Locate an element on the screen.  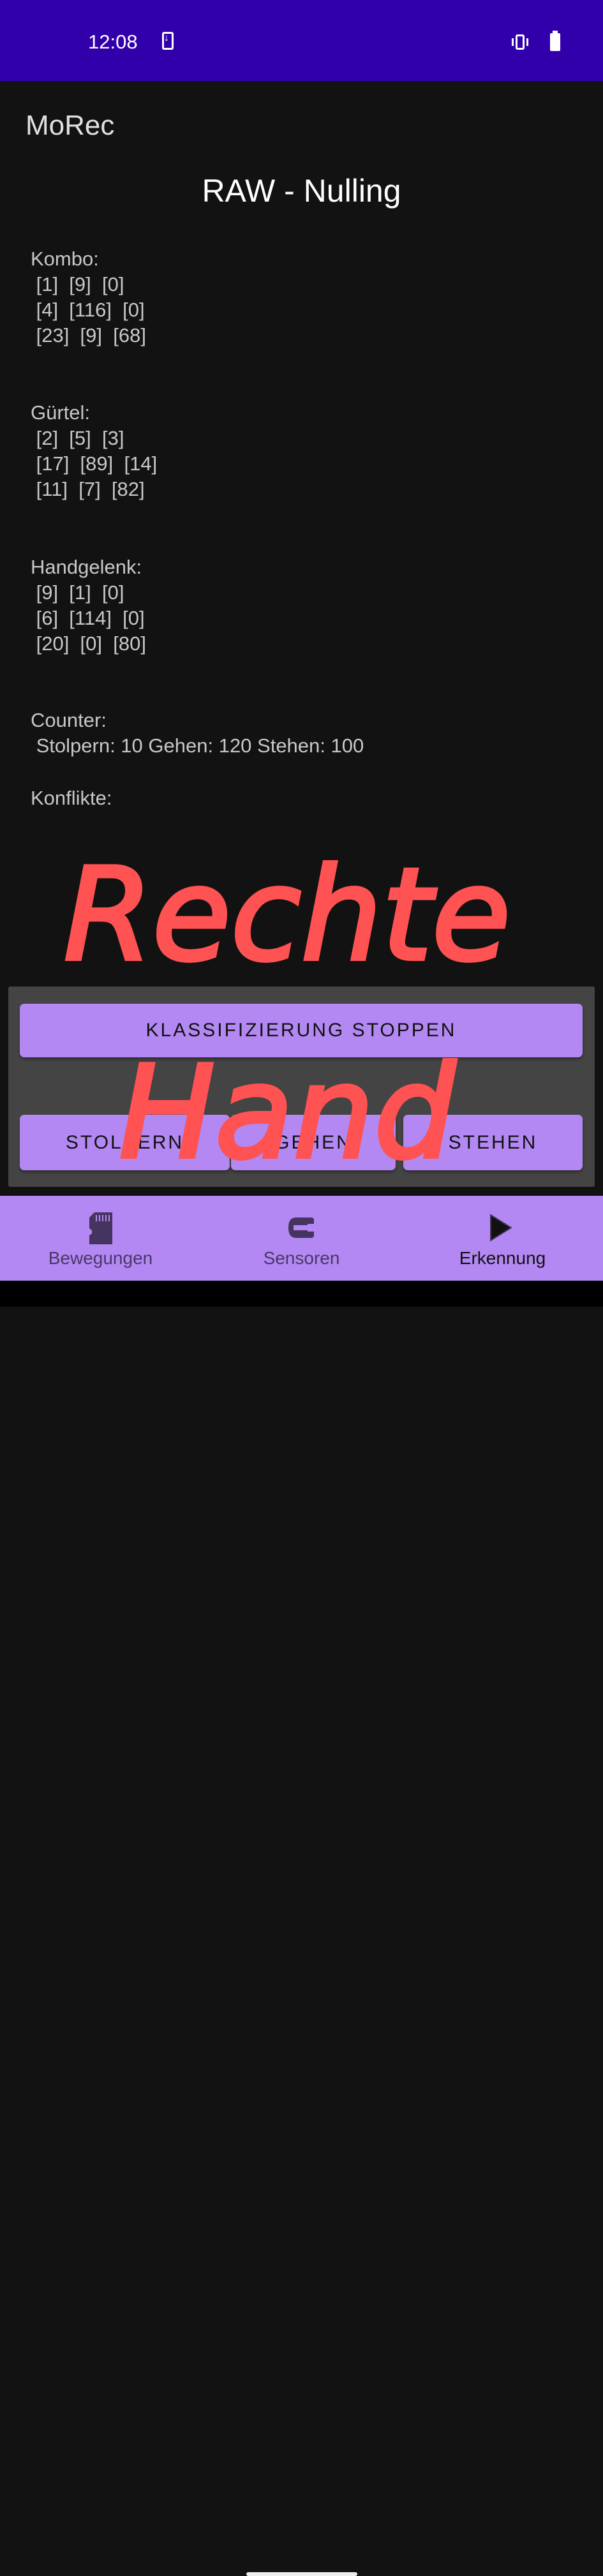
nav-label: Sensoren is located at coordinates (301, 1258).